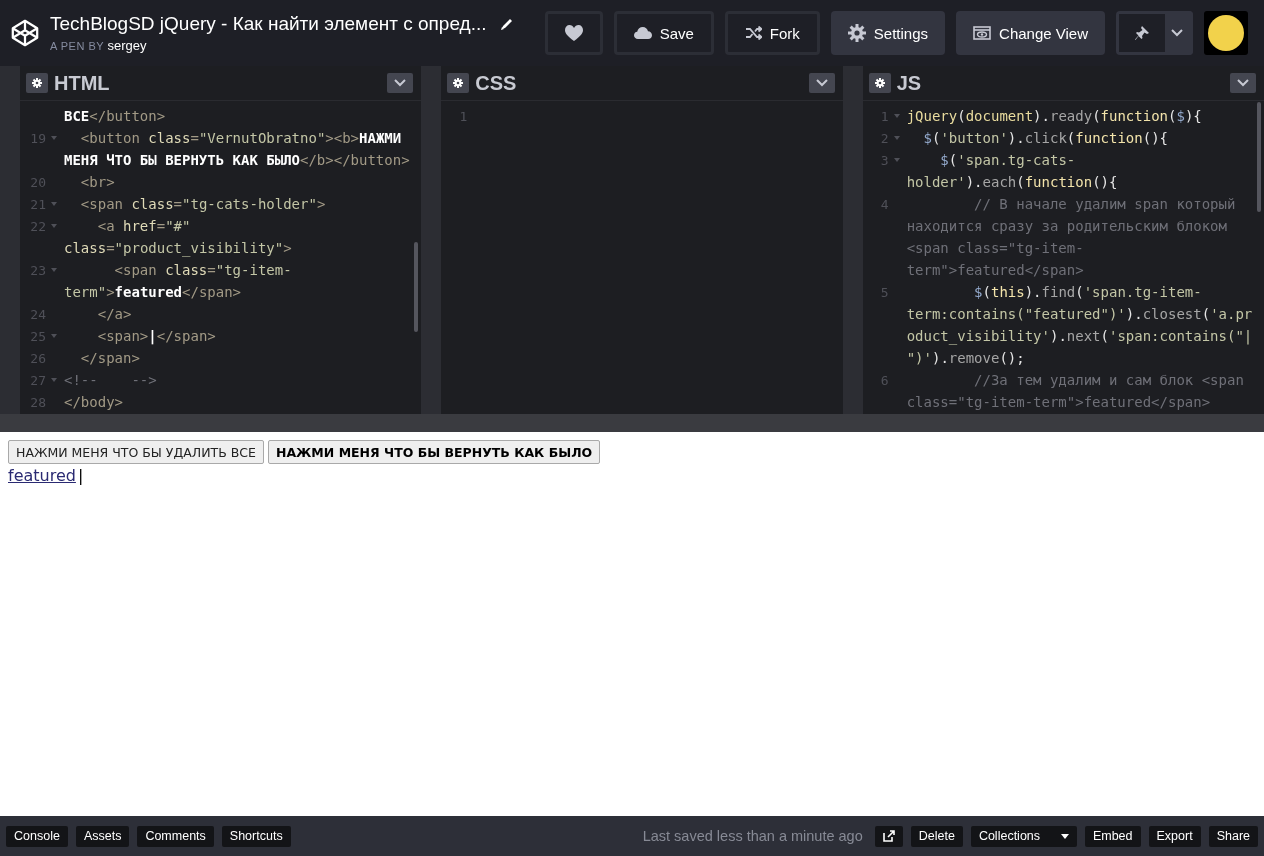 Image resolution: width=1264 pixels, height=856 pixels. Describe the element at coordinates (25, 33) in the screenshot. I see `logo-icon` at that location.